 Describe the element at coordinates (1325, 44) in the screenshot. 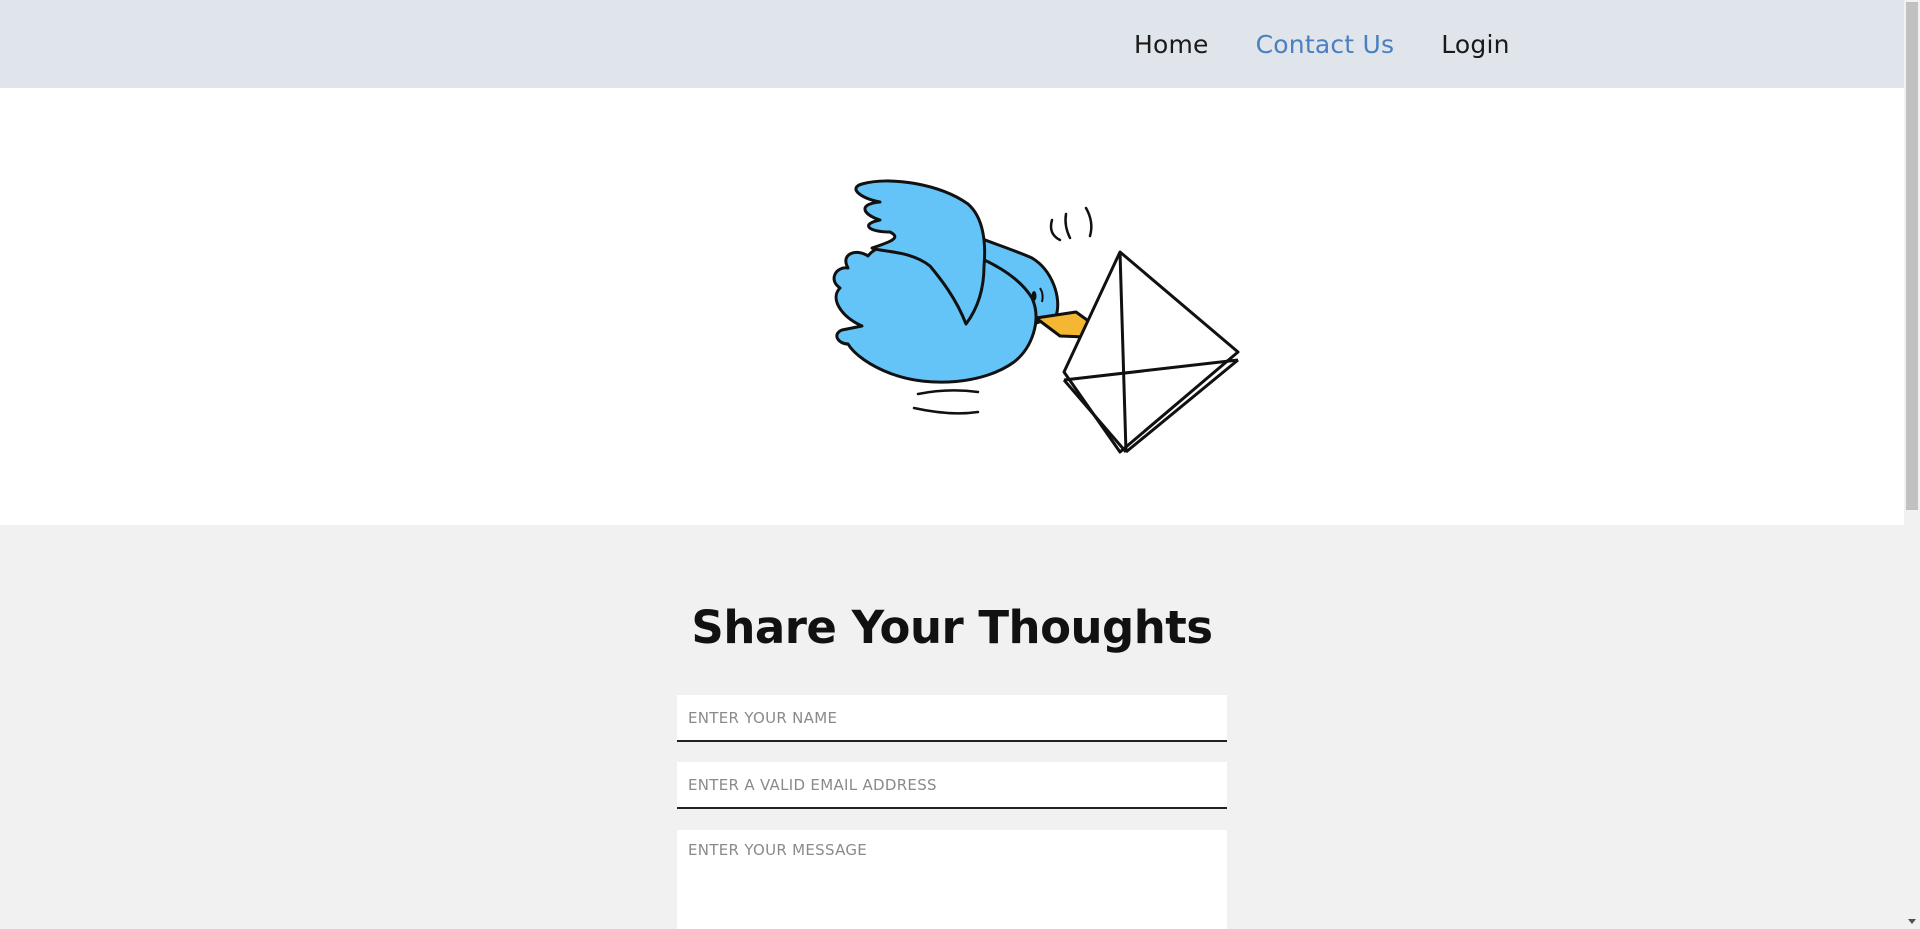

I see `nav-link-contact-us: Contact Us` at that location.